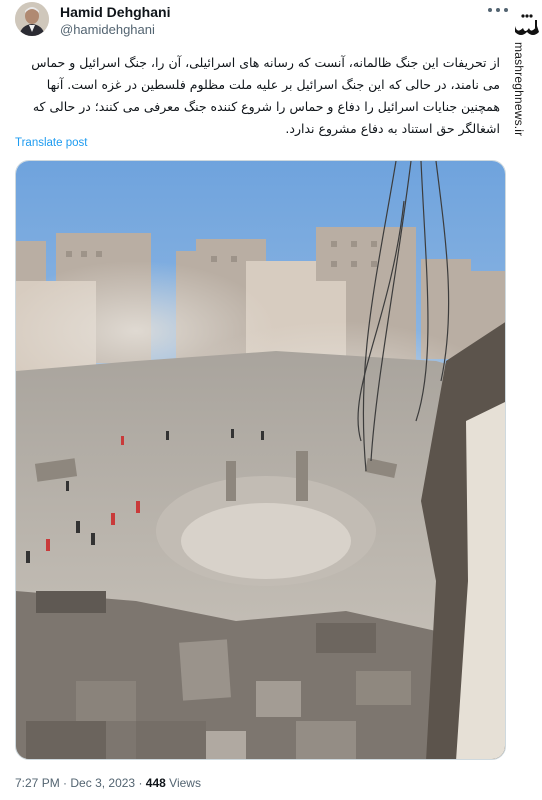 The height and width of the screenshot is (800, 542). Describe the element at coordinates (115, 12) in the screenshot. I see `author-name: Hamid Dehghani` at that location.